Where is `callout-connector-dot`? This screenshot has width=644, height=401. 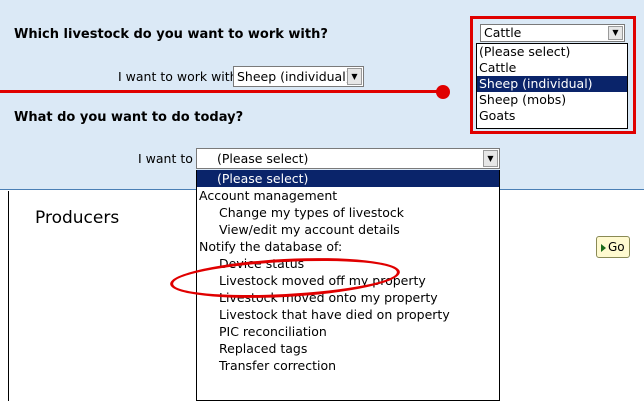 callout-connector-dot is located at coordinates (443, 92).